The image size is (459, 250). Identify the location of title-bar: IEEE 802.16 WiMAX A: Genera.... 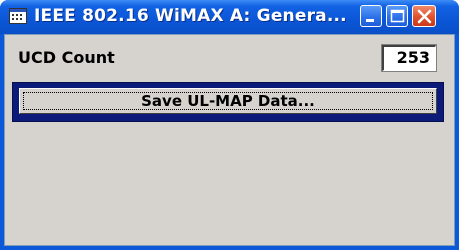
(229, 17).